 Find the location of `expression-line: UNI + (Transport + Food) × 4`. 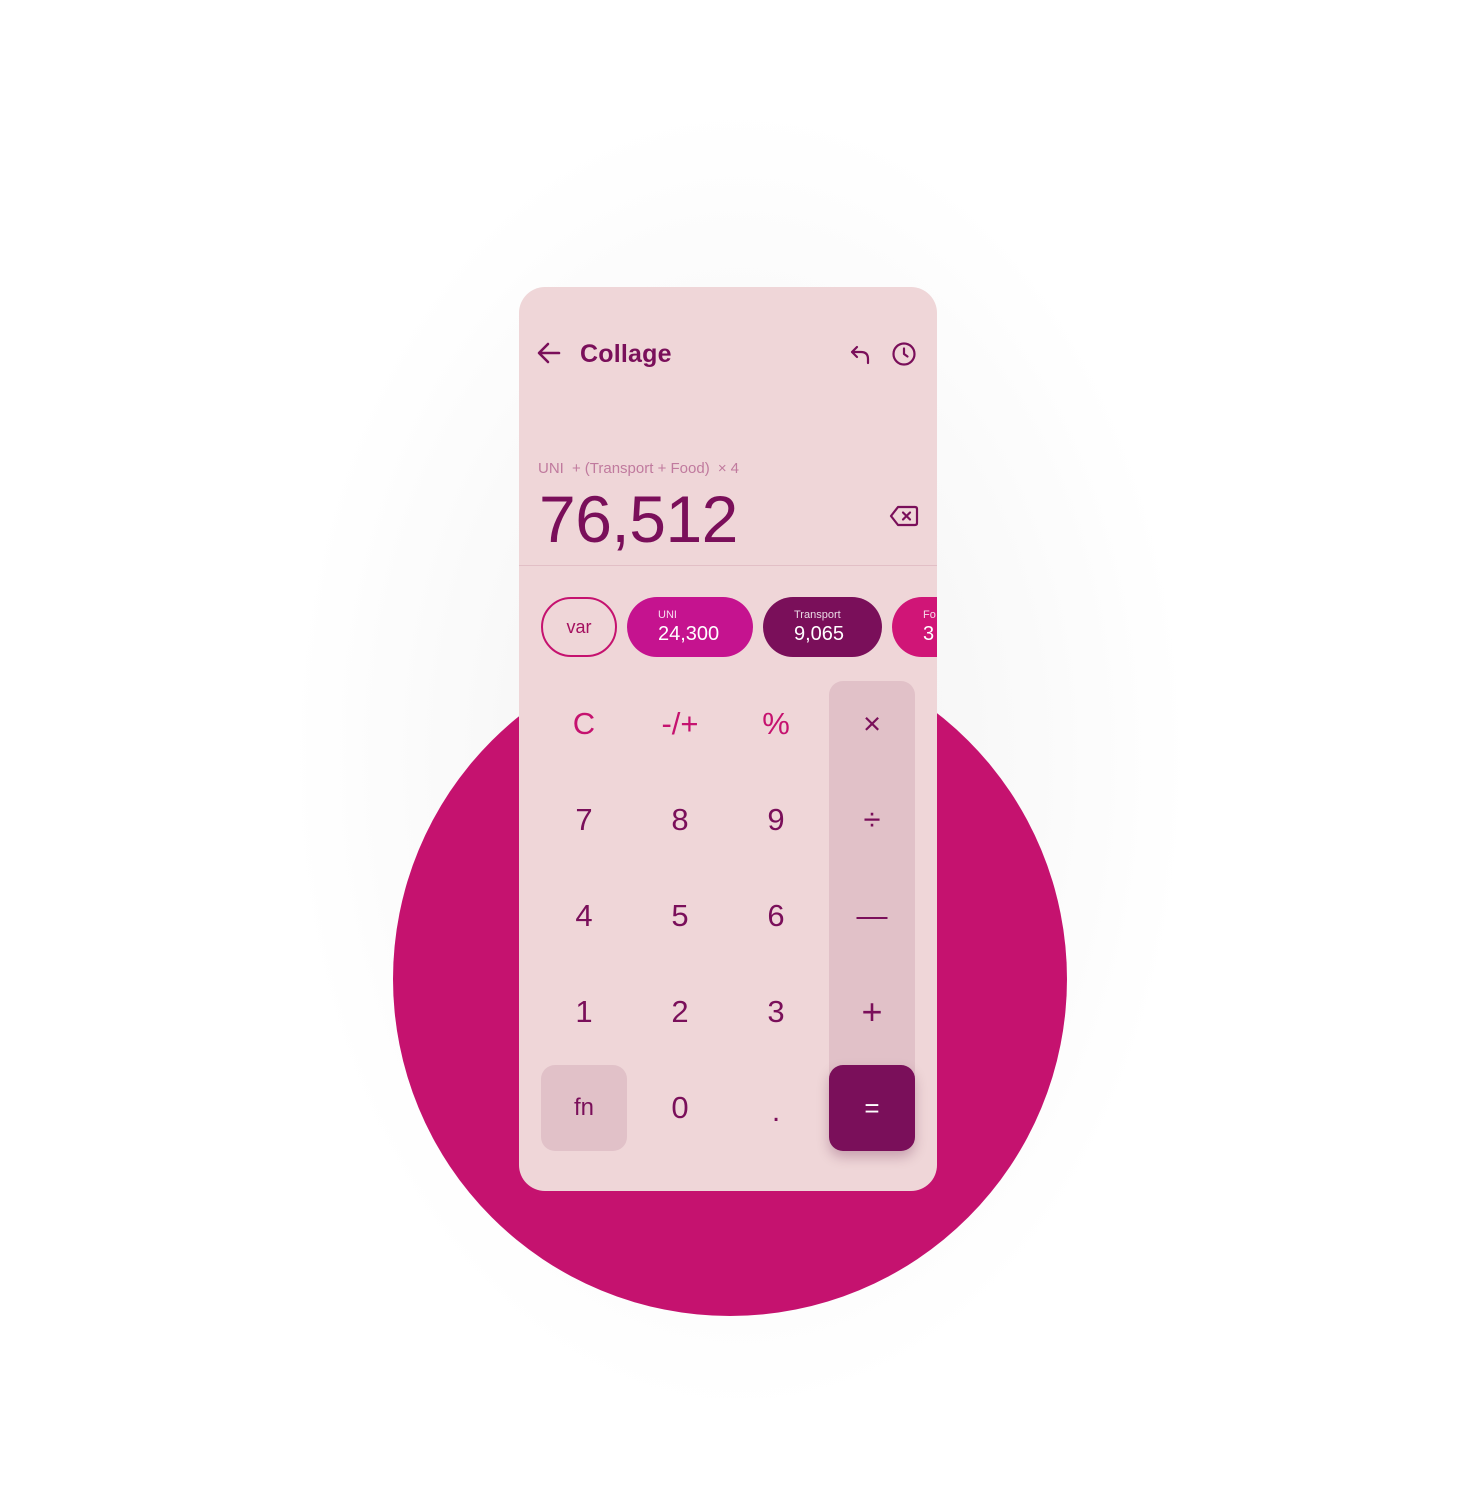

expression-line: UNI + (Transport + Food) × 4 is located at coordinates (638, 468).